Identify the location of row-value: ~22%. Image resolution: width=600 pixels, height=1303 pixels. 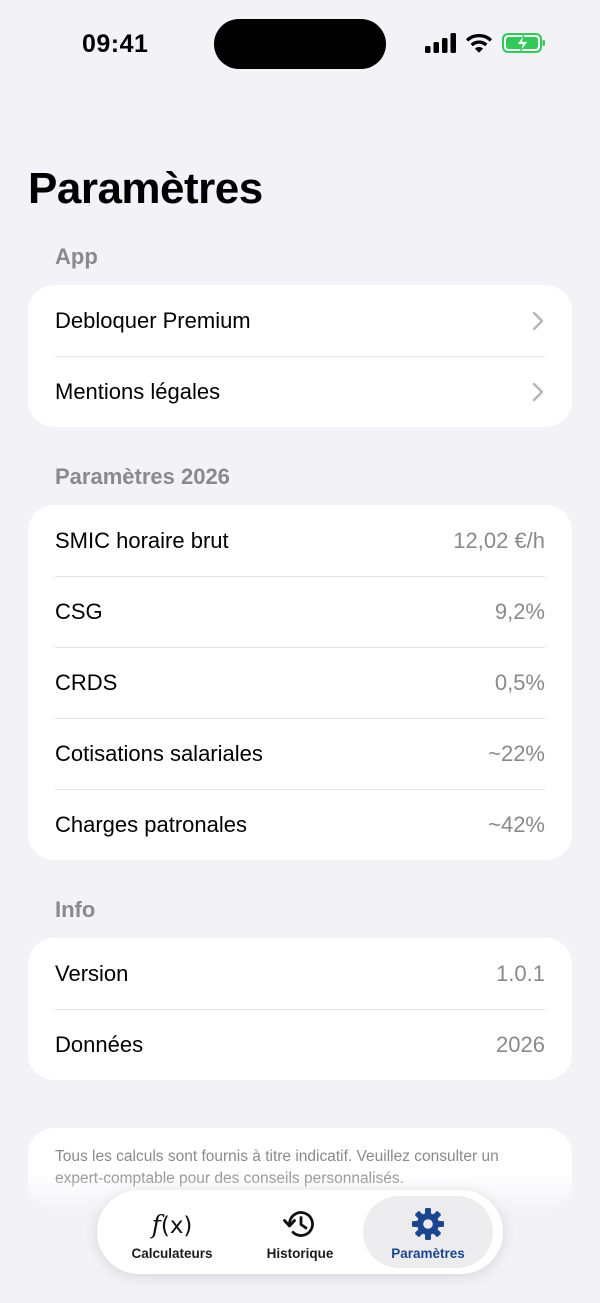
(516, 753).